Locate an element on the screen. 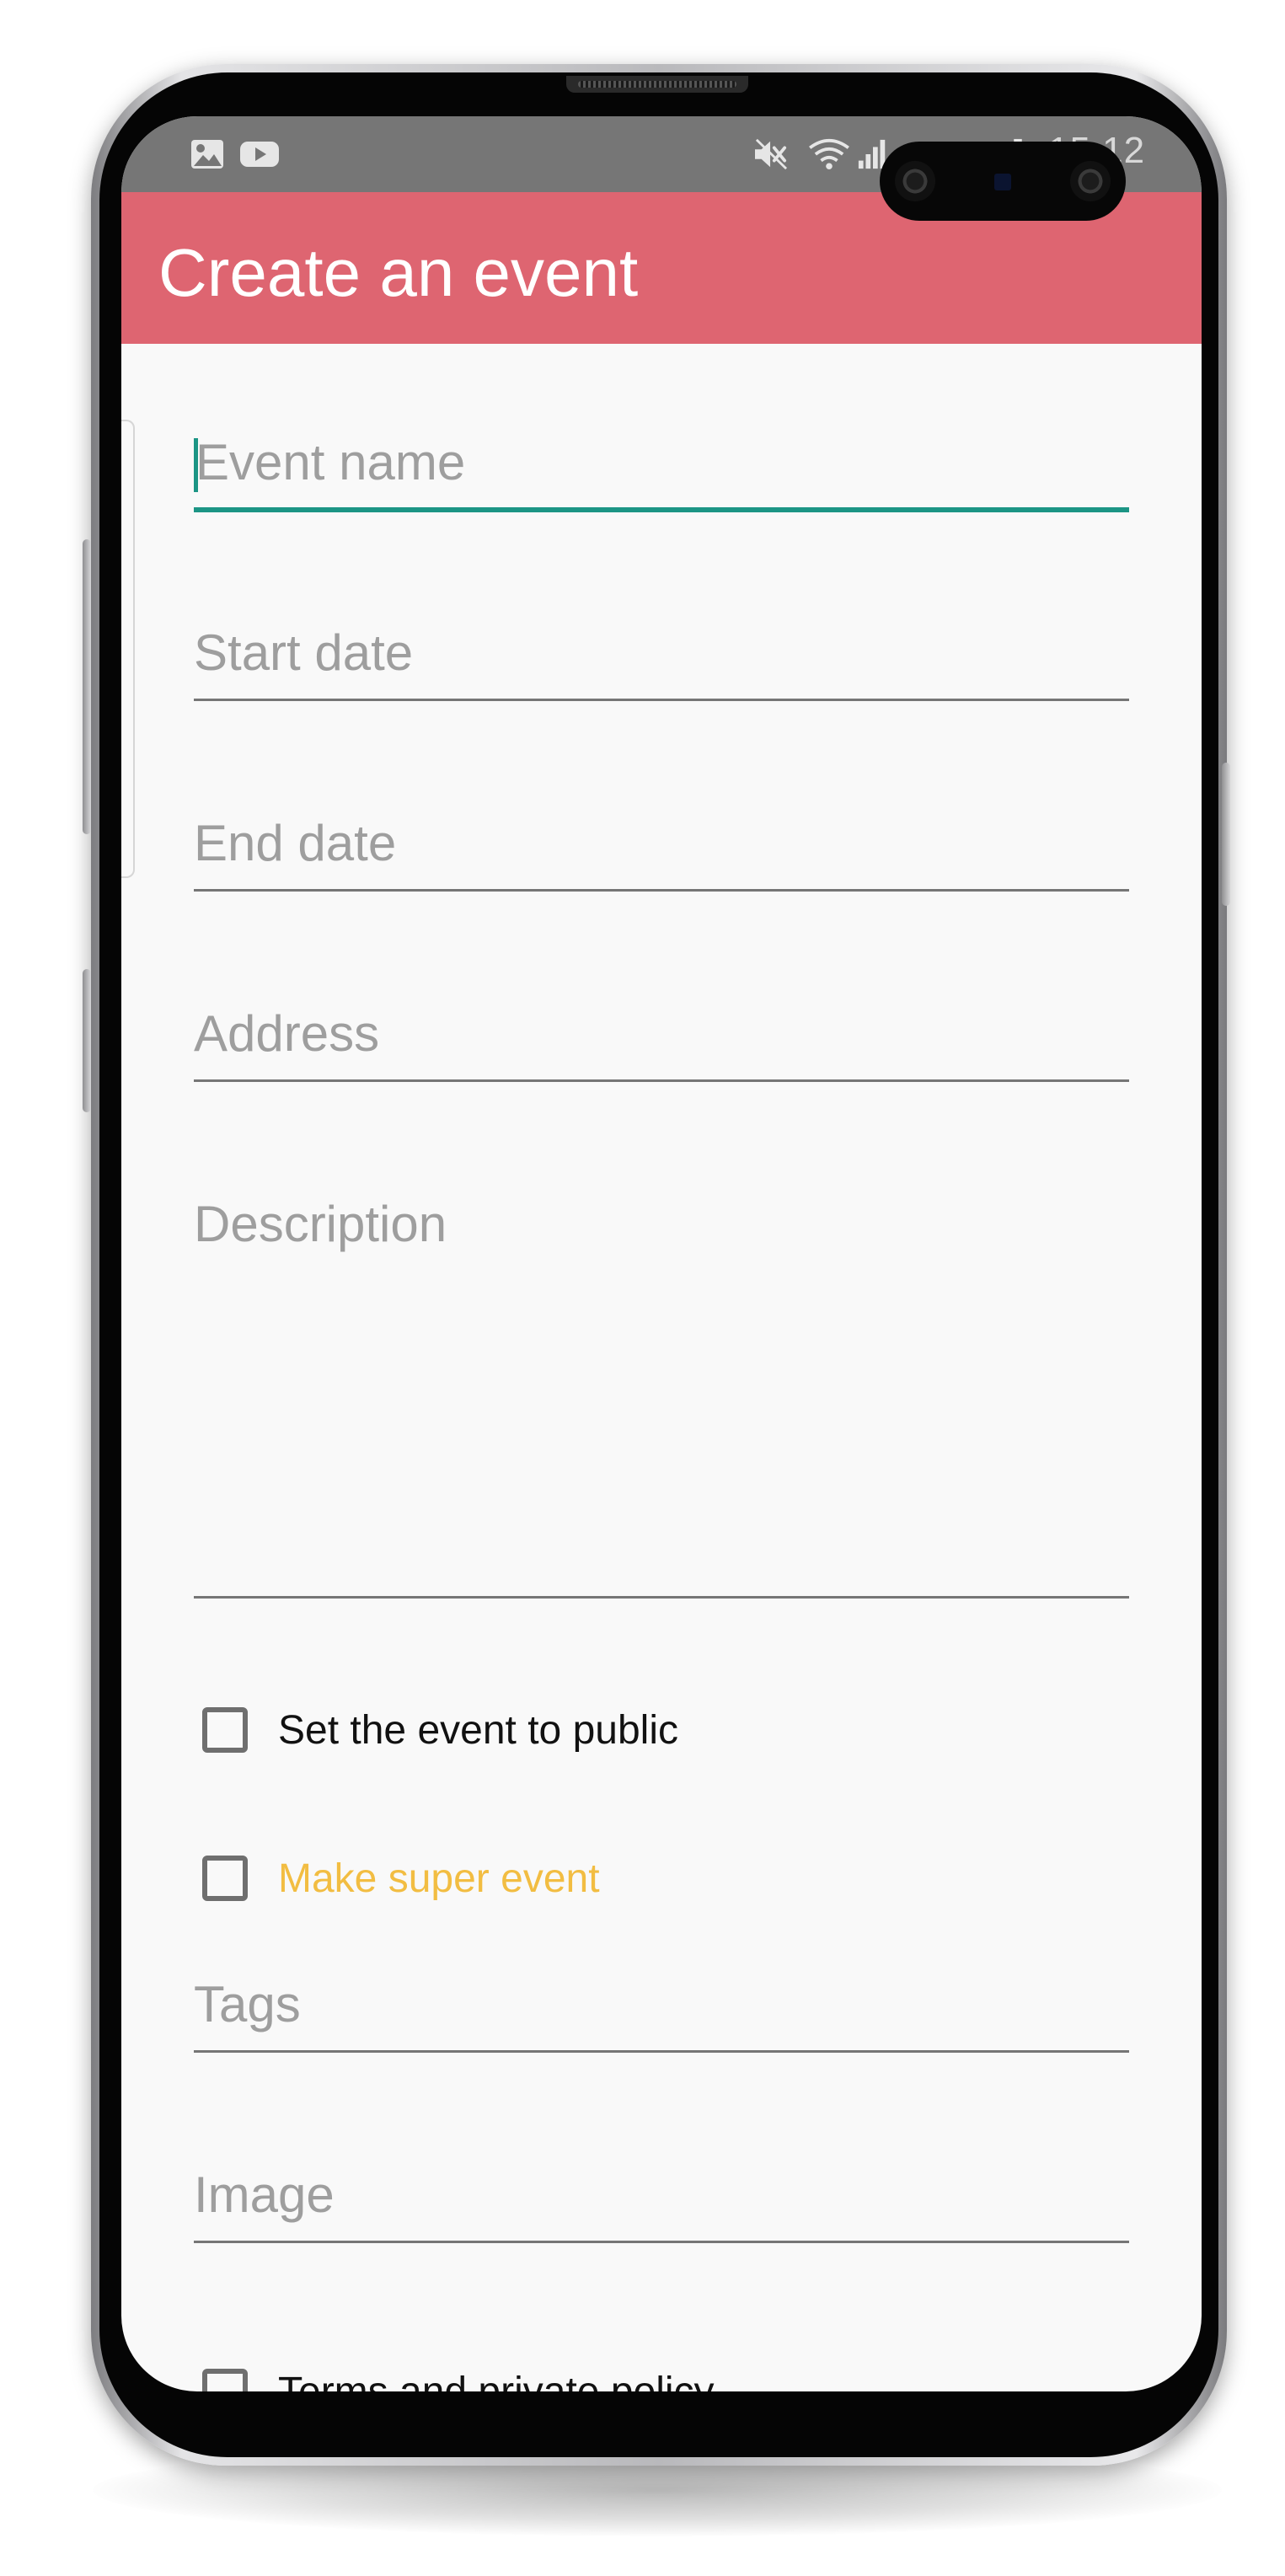  earpiece-grill is located at coordinates (657, 85).